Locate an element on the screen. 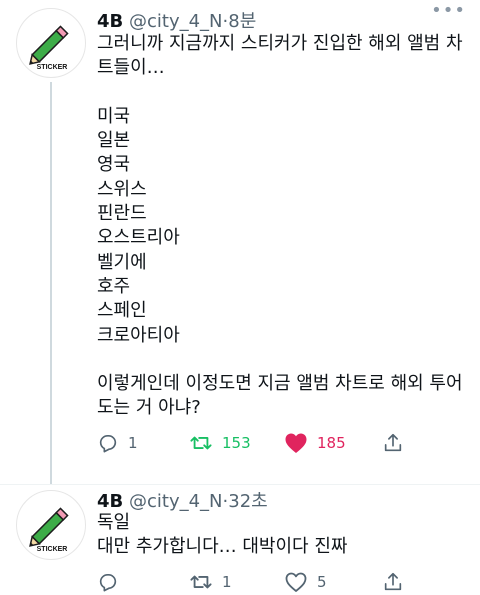 This screenshot has height=595, width=480. tweet-text: 독일 대만 추가합니다… 대박이다 진짜 is located at coordinates (222, 535).